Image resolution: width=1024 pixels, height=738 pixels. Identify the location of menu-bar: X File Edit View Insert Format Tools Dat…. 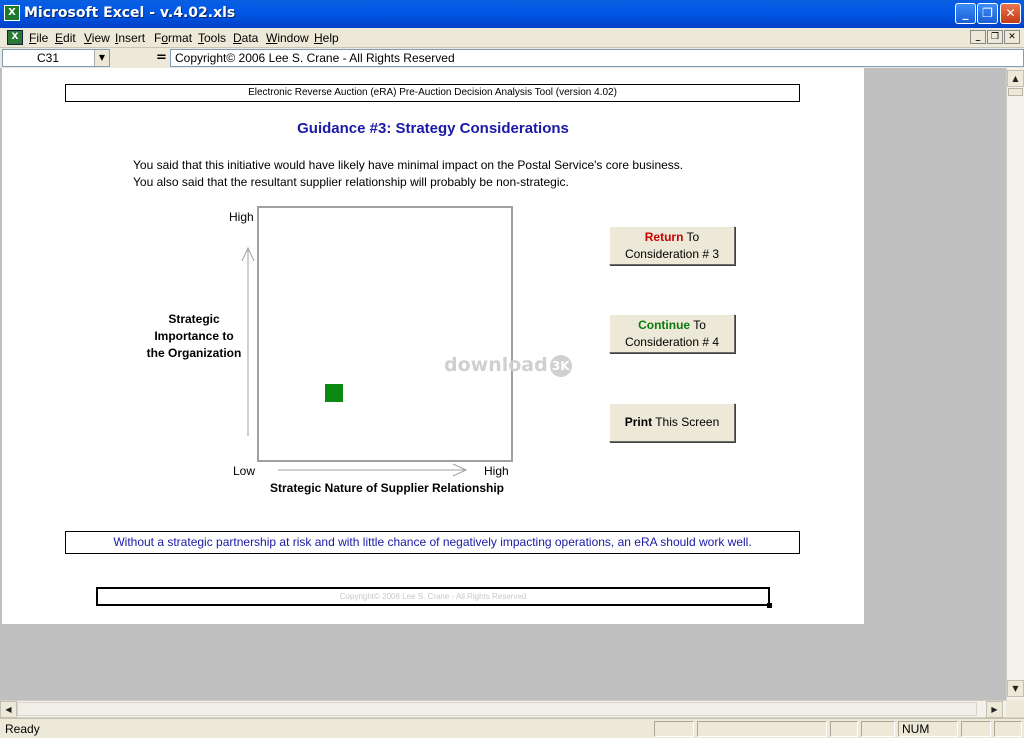
(512, 38).